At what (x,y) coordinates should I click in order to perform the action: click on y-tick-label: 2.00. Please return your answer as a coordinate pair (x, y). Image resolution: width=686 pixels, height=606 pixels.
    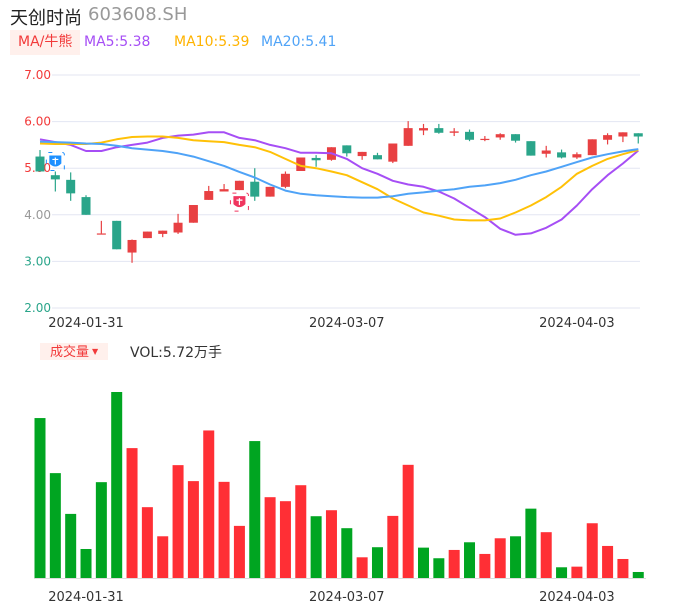
    Looking at the image, I should click on (37, 308).